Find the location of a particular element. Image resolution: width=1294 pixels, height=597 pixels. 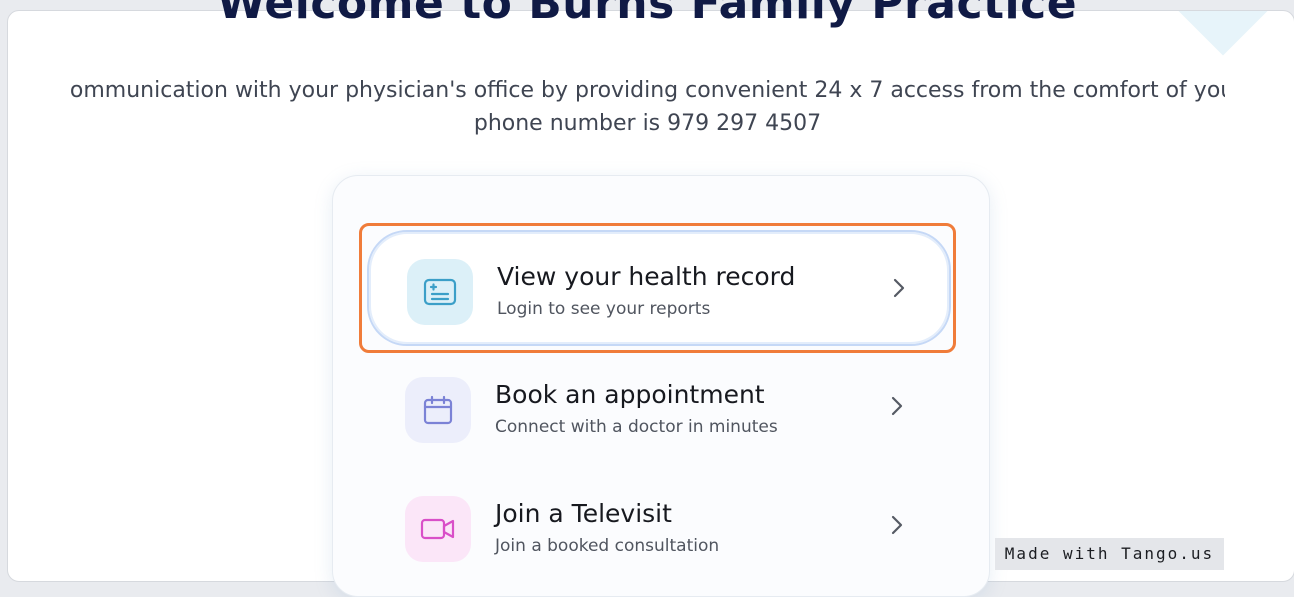

option-description: Join a booked consultation is located at coordinates (607, 546).